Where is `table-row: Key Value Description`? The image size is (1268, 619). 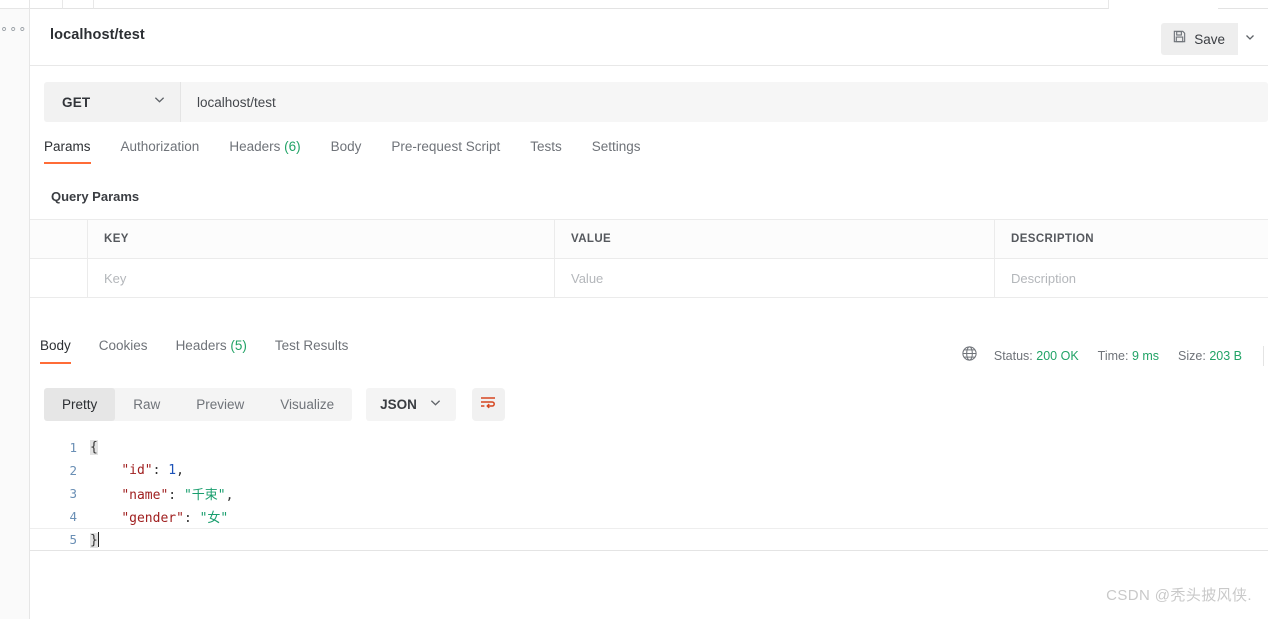 table-row: Key Value Description is located at coordinates (649, 278).